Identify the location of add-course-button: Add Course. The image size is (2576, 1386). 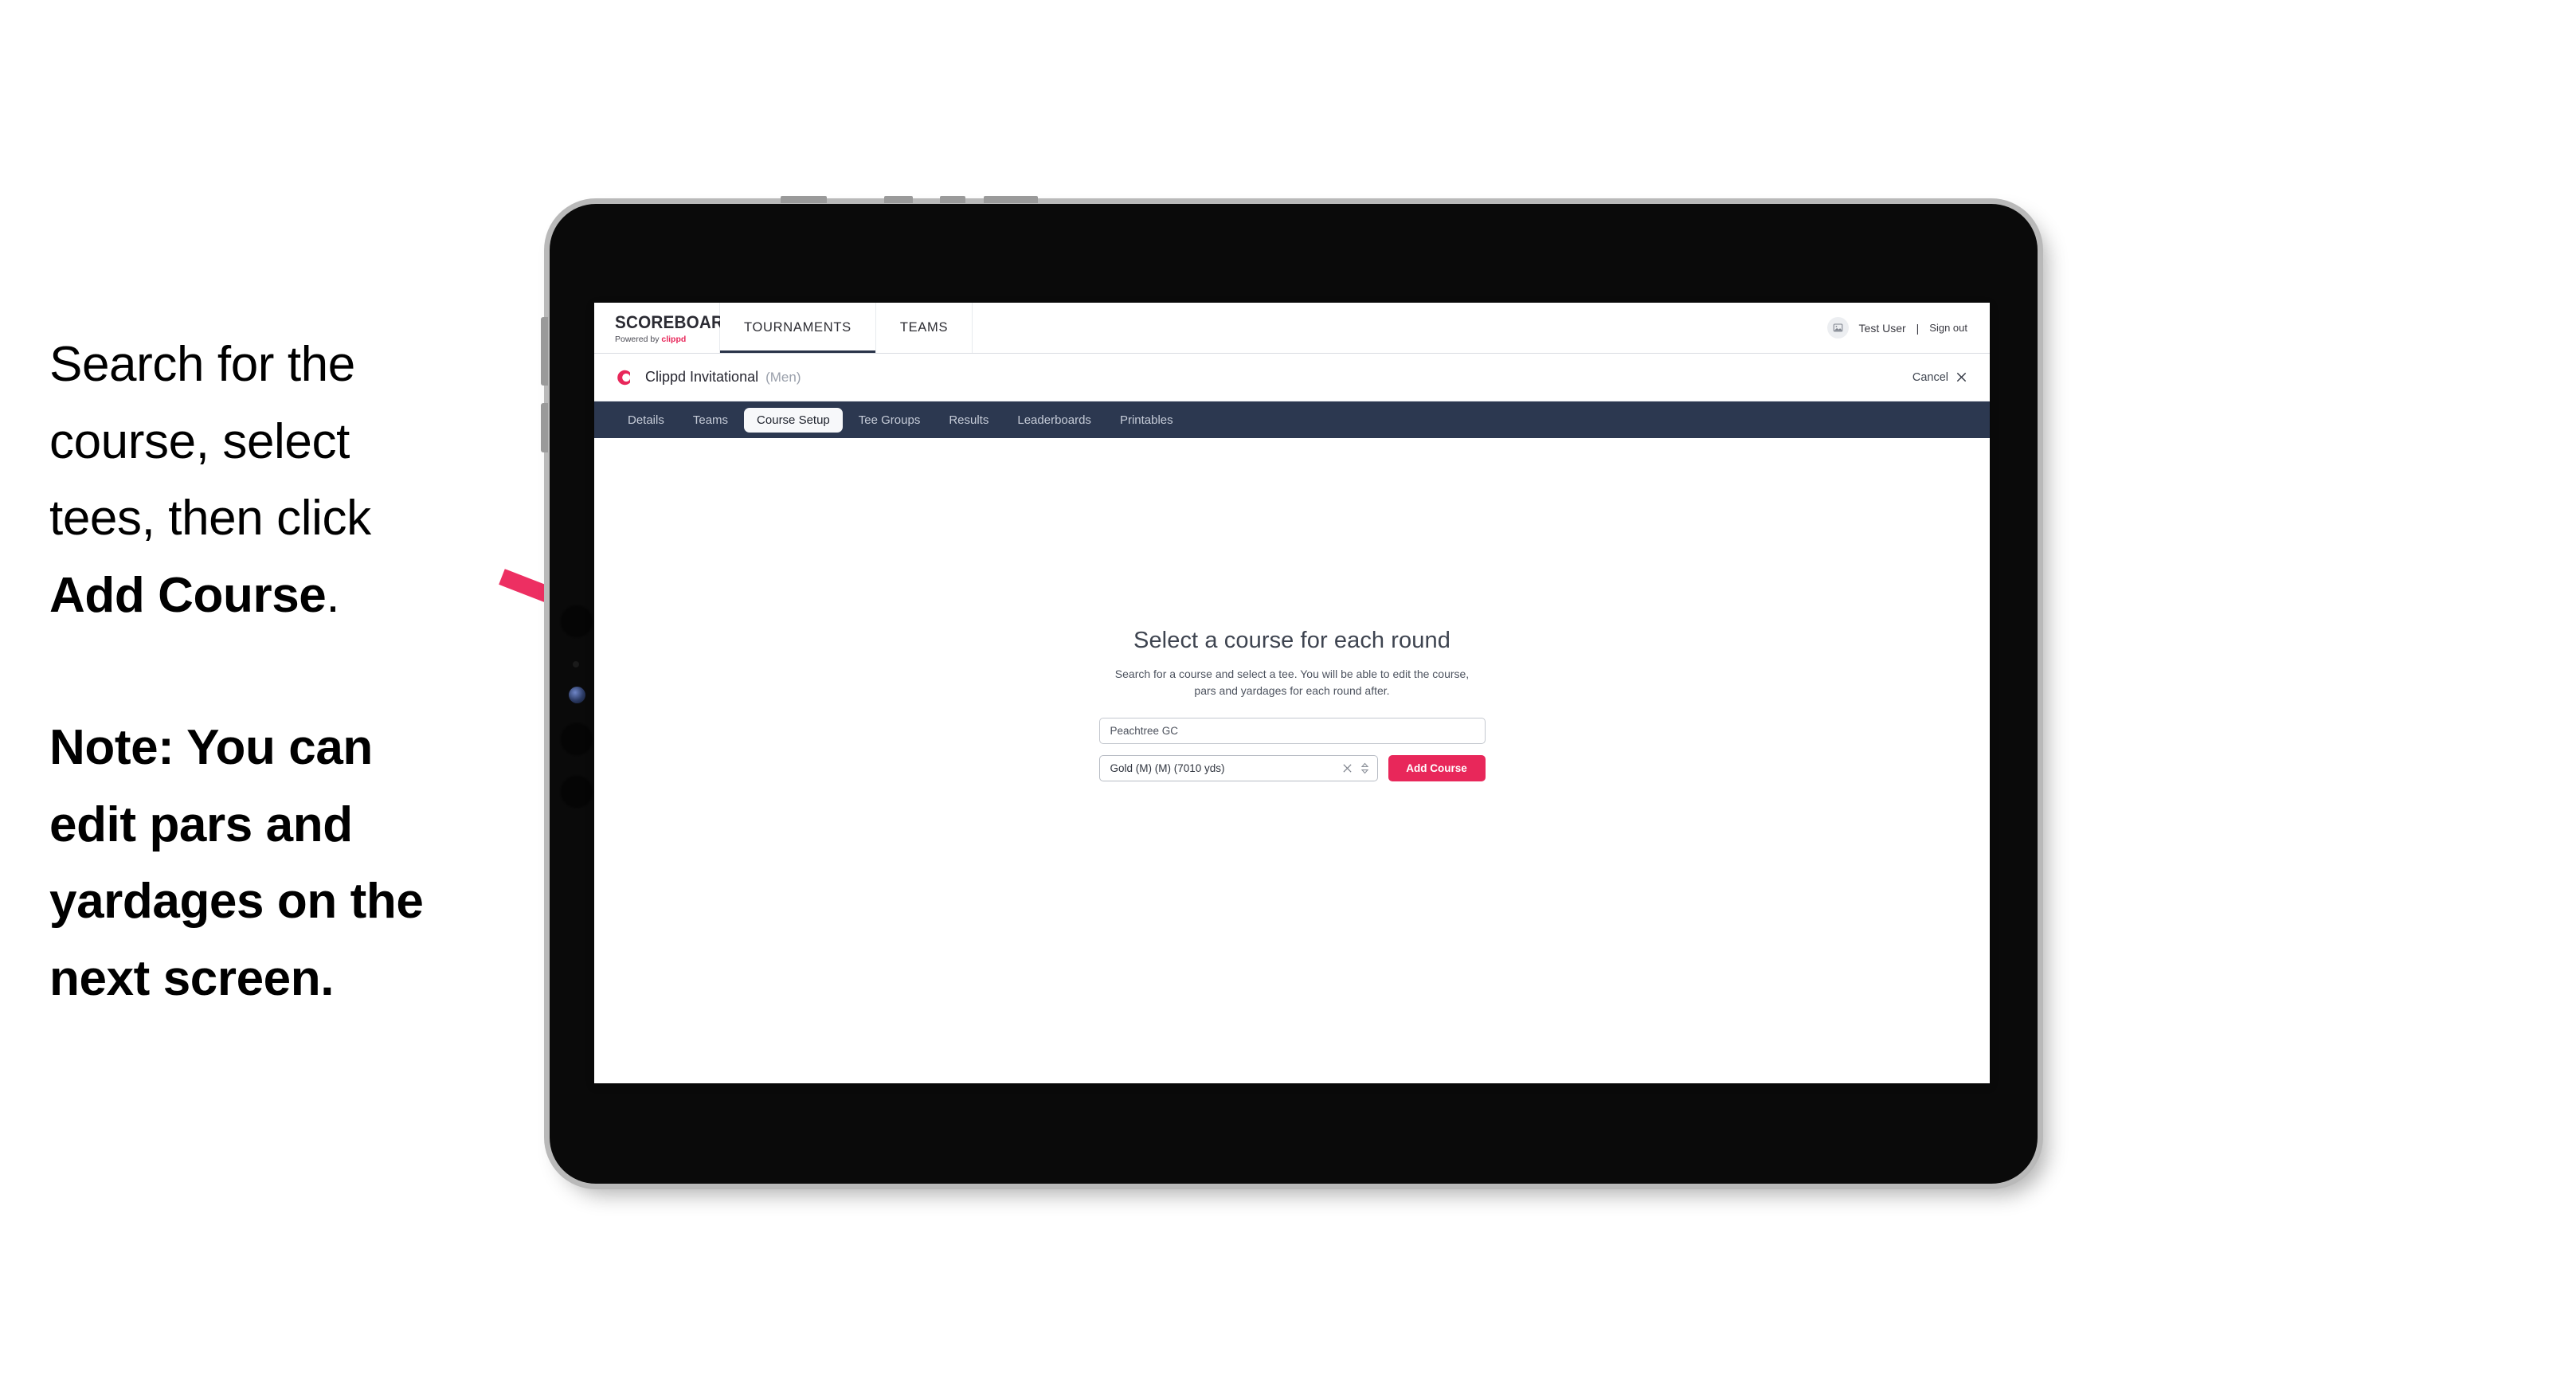
(1437, 767).